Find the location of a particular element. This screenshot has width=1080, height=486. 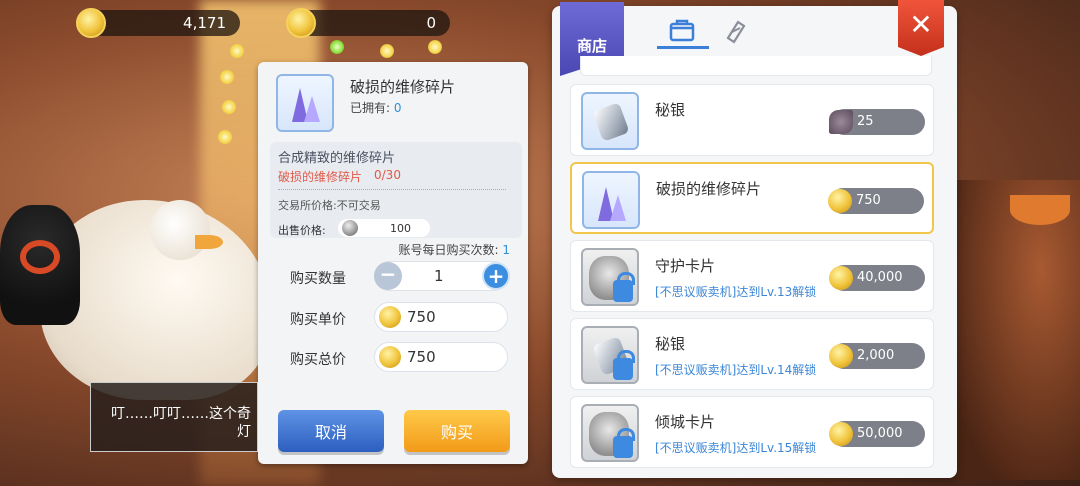

feather-currency-icon is located at coordinates (841, 122).